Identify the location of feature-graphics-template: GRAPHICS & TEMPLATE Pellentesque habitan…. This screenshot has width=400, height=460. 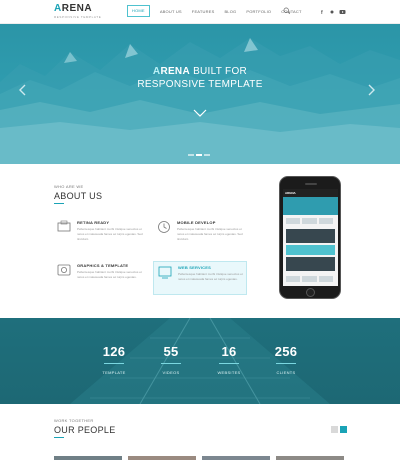
(102, 279).